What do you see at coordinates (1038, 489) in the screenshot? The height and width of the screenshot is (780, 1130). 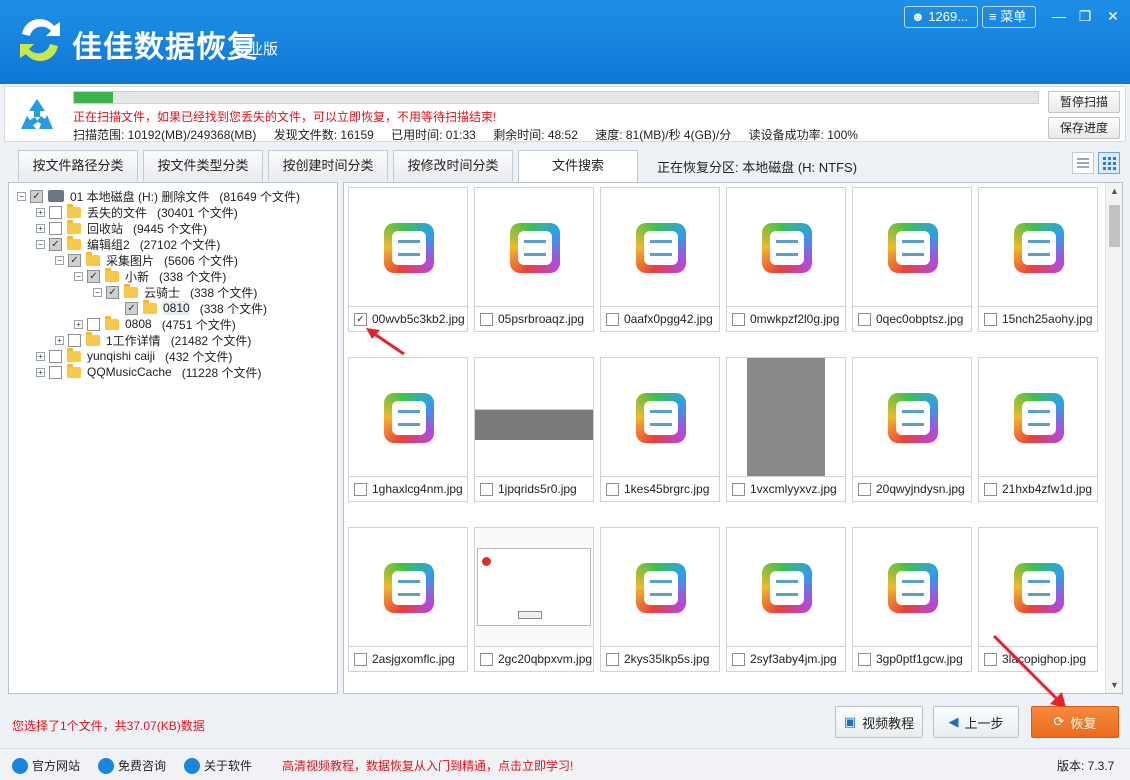 I see `file-name-row: 21hxb4zfw1d.jpg` at bounding box center [1038, 489].